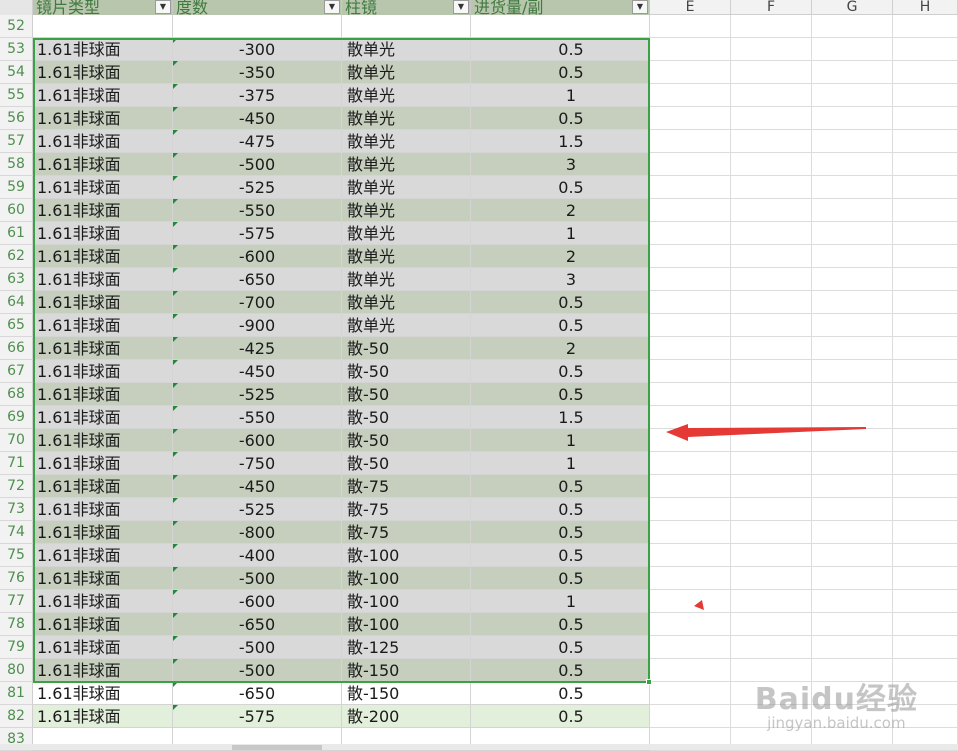  What do you see at coordinates (257, 555) in the screenshot?
I see `cell-power: -400` at bounding box center [257, 555].